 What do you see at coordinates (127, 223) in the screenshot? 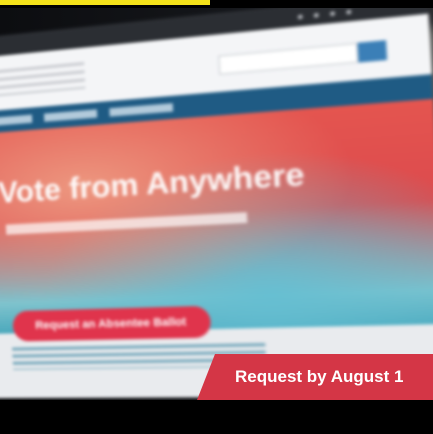
I see `hero-subtitle` at bounding box center [127, 223].